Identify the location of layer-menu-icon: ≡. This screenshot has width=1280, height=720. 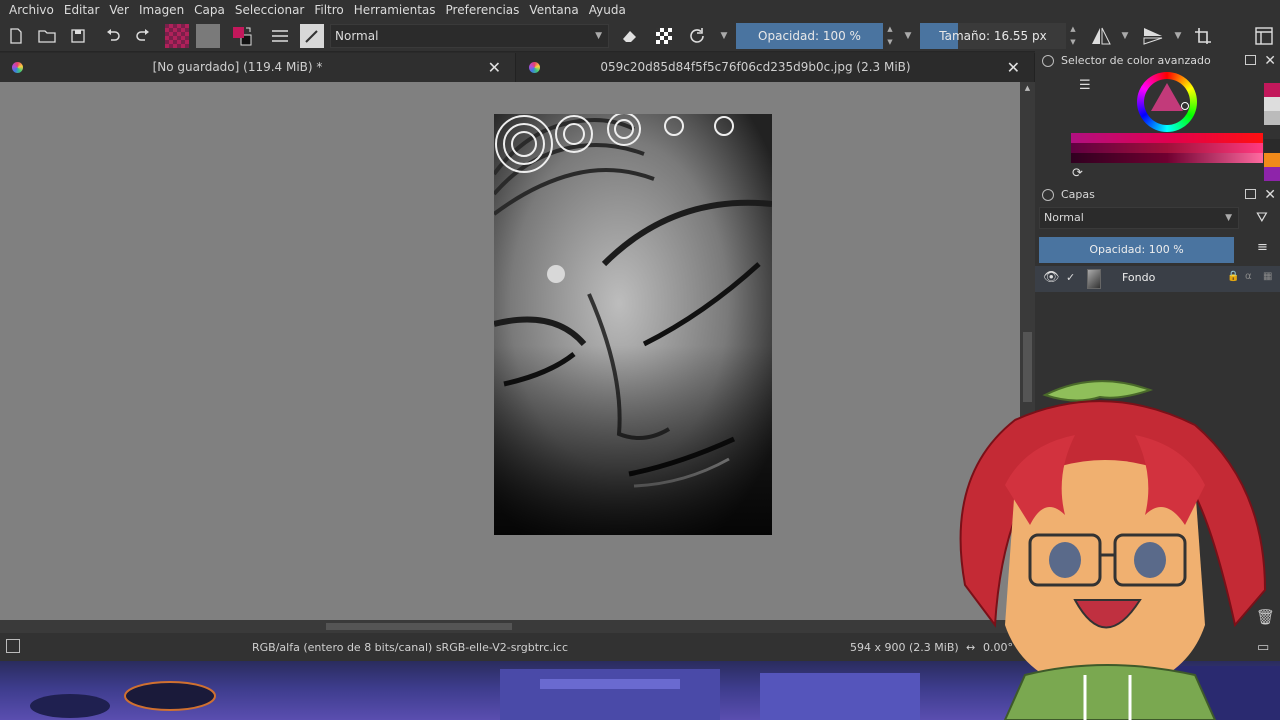
(1262, 247).